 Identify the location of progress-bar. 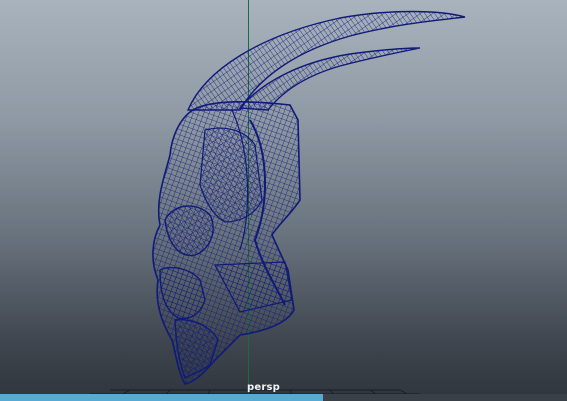
(283, 397).